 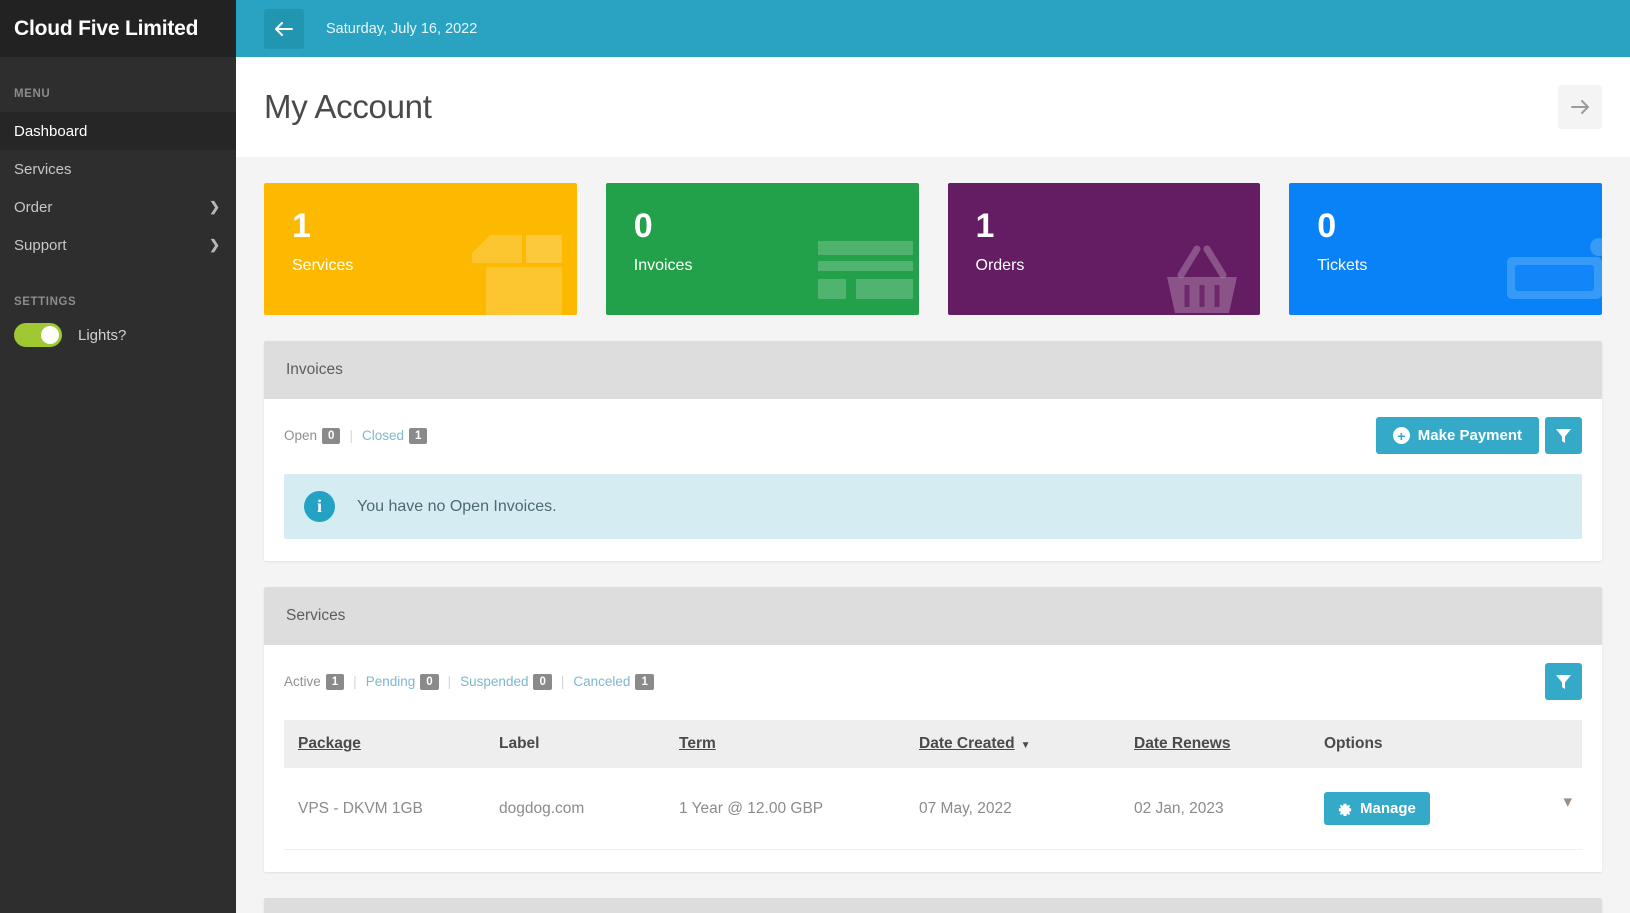 I want to click on tab-services-pending: Pending 0, so click(x=402, y=681).